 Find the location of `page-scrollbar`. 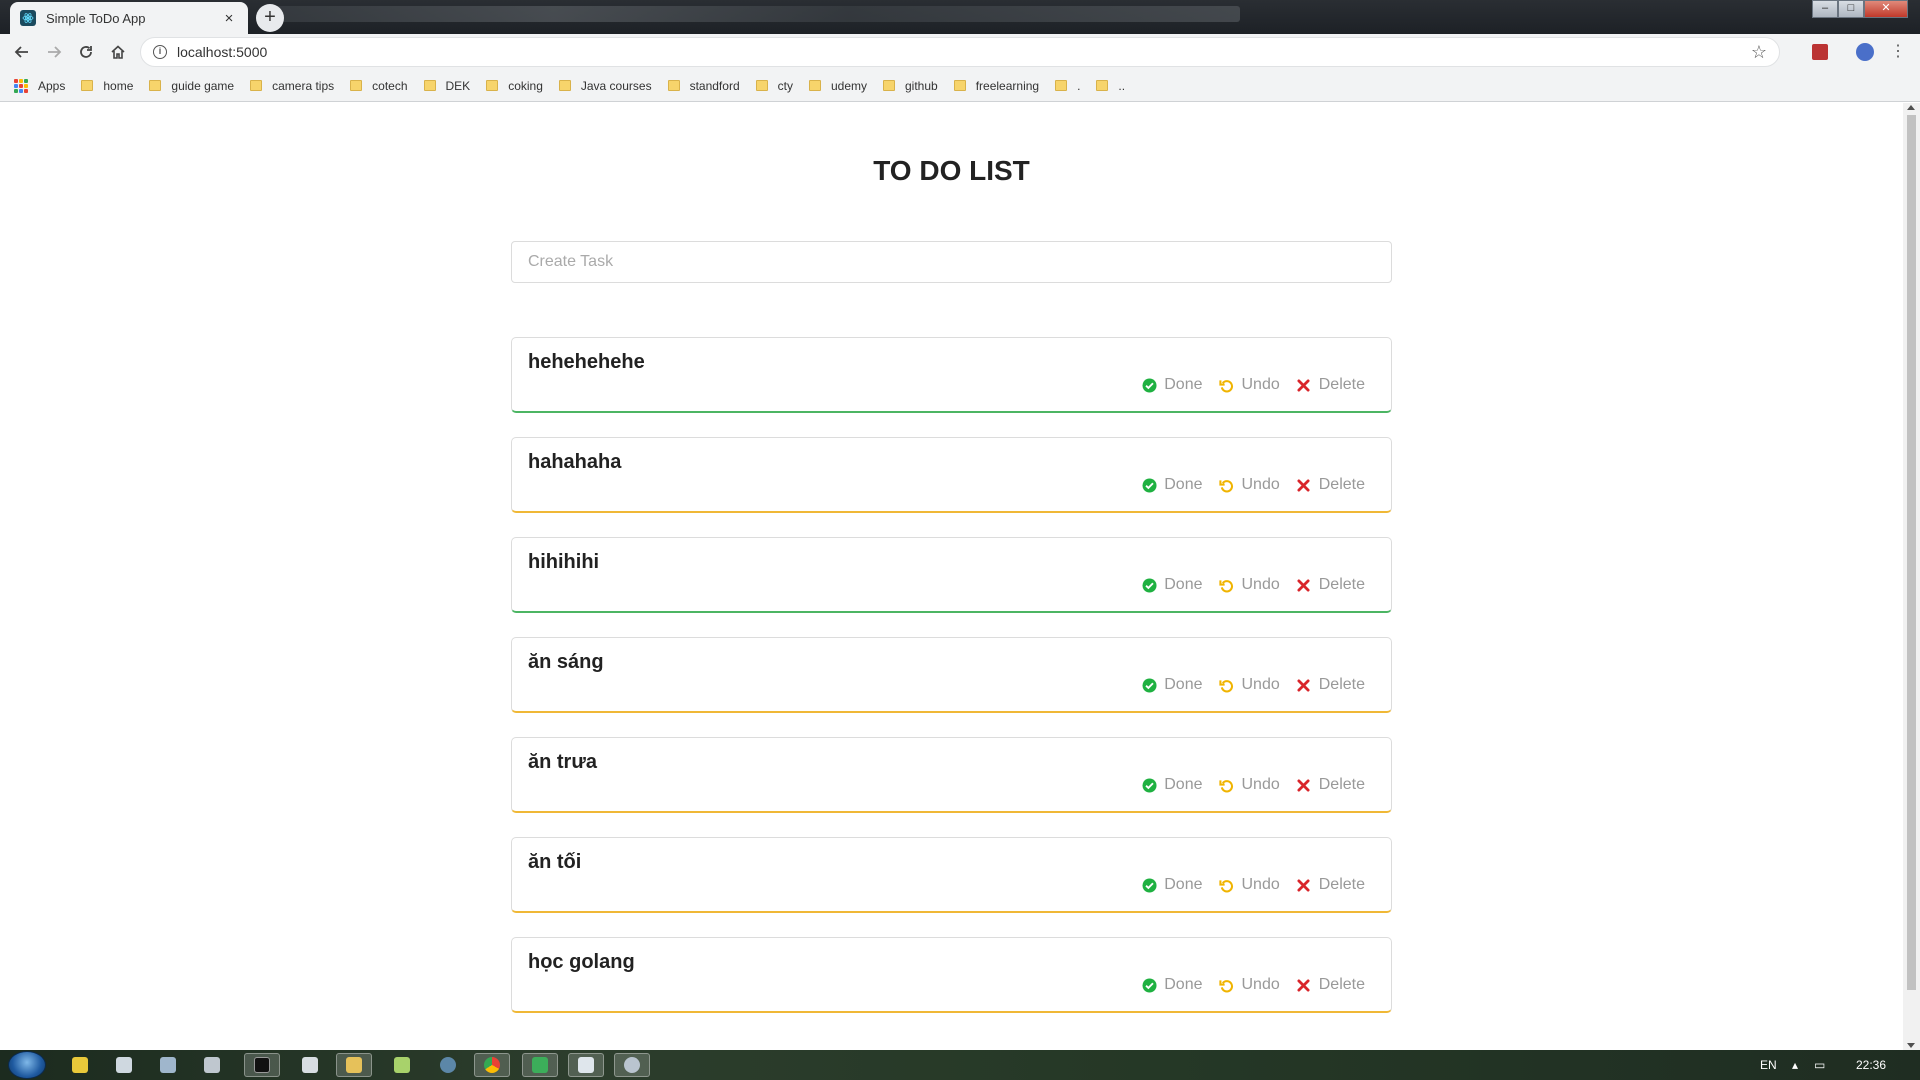

page-scrollbar is located at coordinates (1911, 576).